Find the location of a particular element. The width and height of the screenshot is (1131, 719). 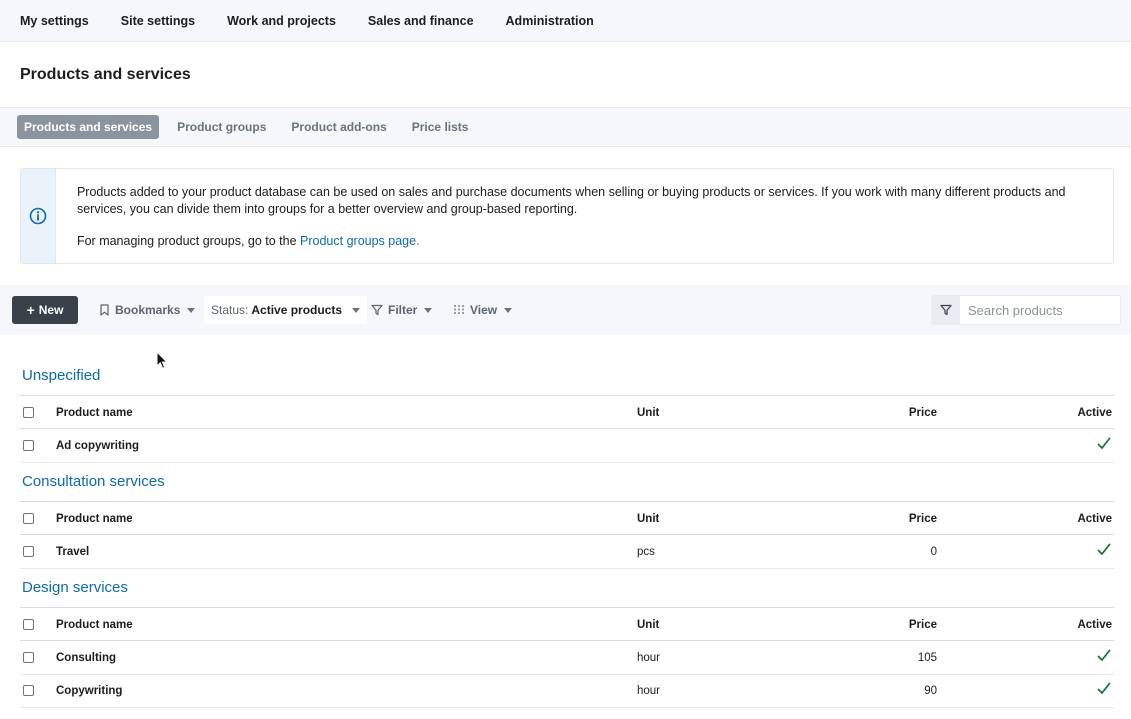

search-input is located at coordinates (1040, 310).